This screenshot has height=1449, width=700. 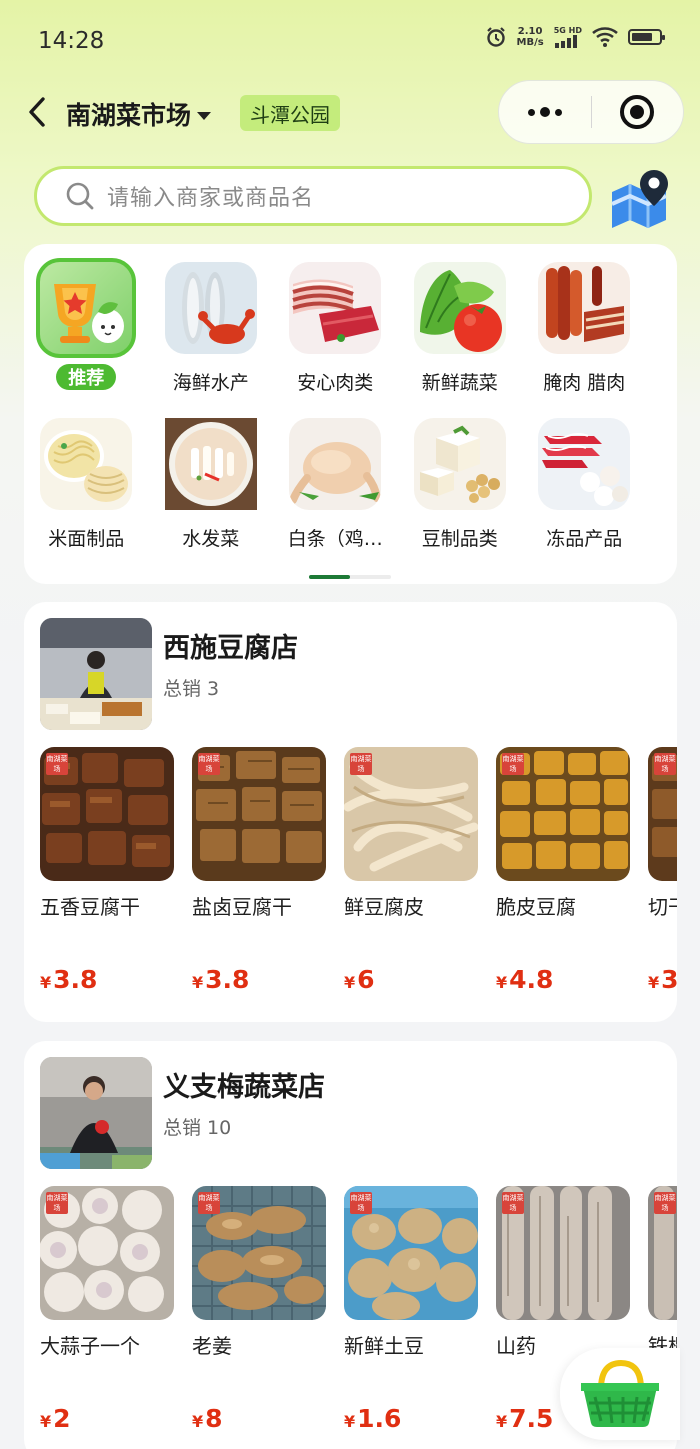 I want to click on product-card: 南湖菜场 五香豆腐干 ¥3.8, so click(x=107, y=870).